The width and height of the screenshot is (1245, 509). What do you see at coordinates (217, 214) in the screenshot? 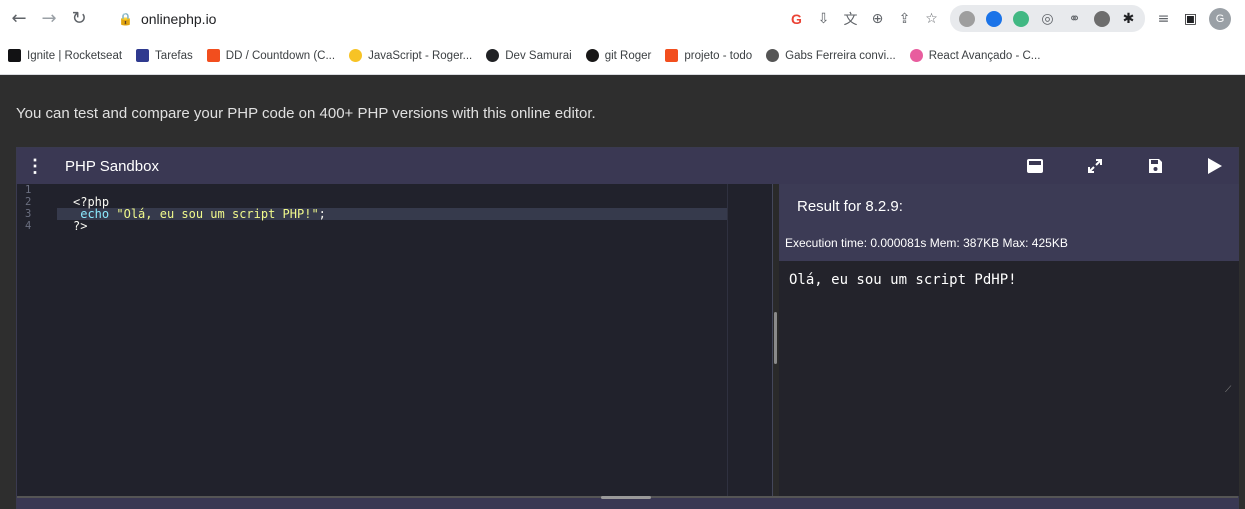
I see `string-literal: "Olá, eu sou um script PHP!"` at bounding box center [217, 214].